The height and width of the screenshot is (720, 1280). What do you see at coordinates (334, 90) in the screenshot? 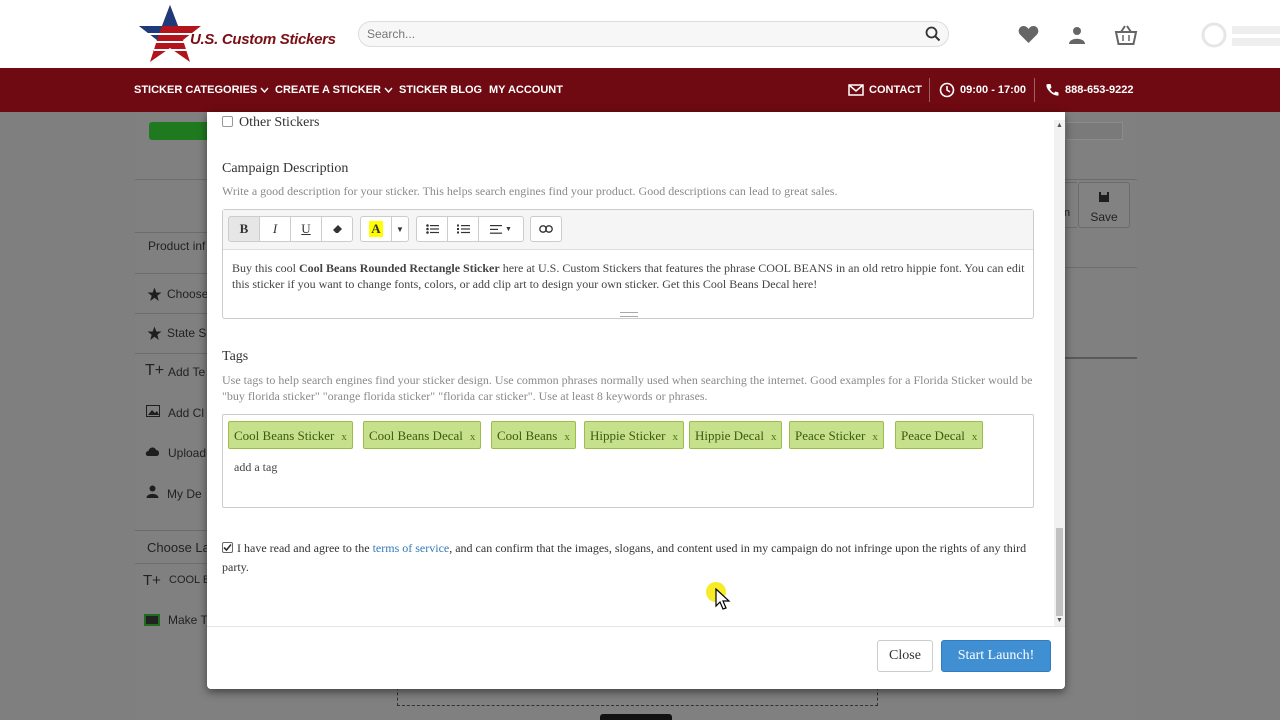
I see `nav-create-a-sticker: CREATE A STICKER` at bounding box center [334, 90].